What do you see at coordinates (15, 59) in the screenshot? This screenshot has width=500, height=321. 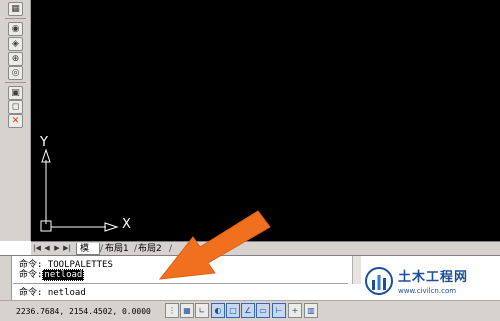 I see `zoom-icon: ⊕` at bounding box center [15, 59].